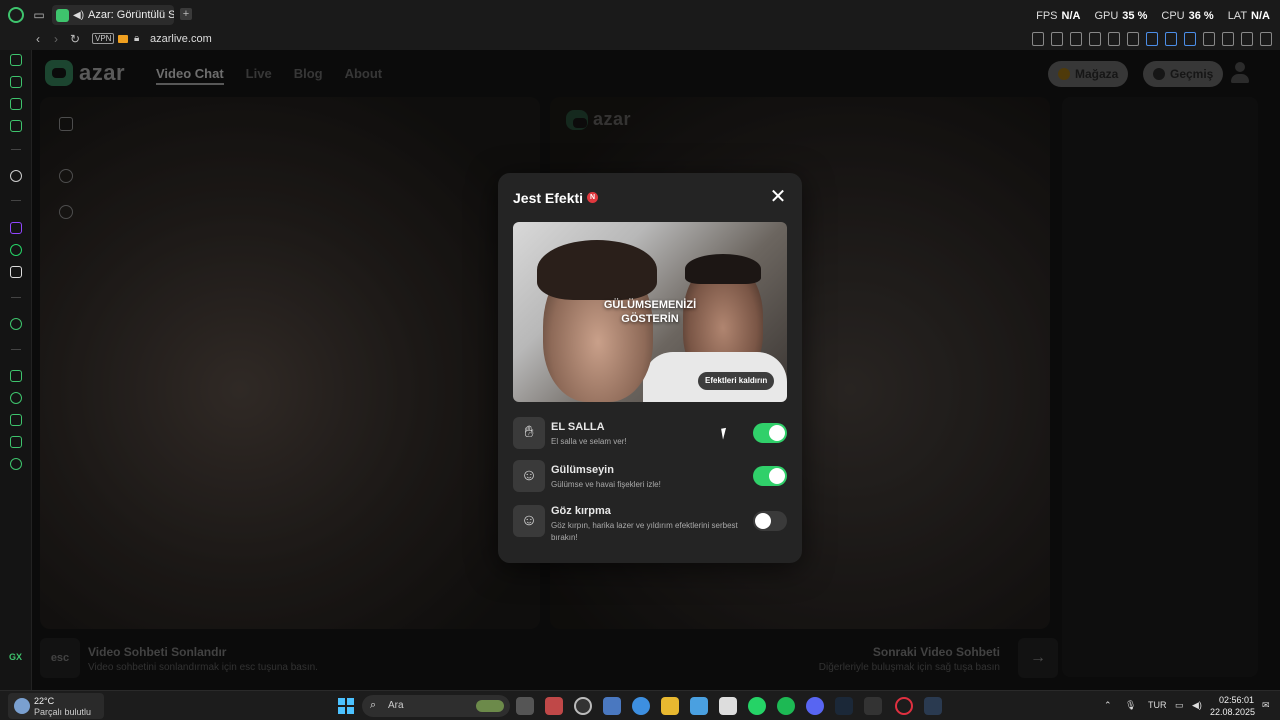 Image resolution: width=1280 pixels, height=720 pixels. I want to click on search-highlight-icon, so click(490, 706).